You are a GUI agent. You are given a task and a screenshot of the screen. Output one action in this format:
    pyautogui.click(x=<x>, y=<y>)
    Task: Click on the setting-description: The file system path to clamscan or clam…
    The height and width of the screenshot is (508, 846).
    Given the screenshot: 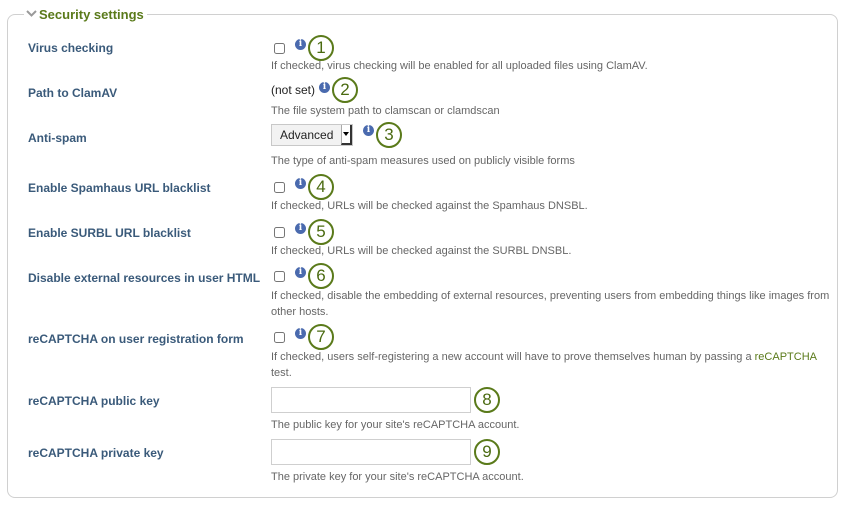 What is the action you would take?
    pyautogui.click(x=385, y=111)
    